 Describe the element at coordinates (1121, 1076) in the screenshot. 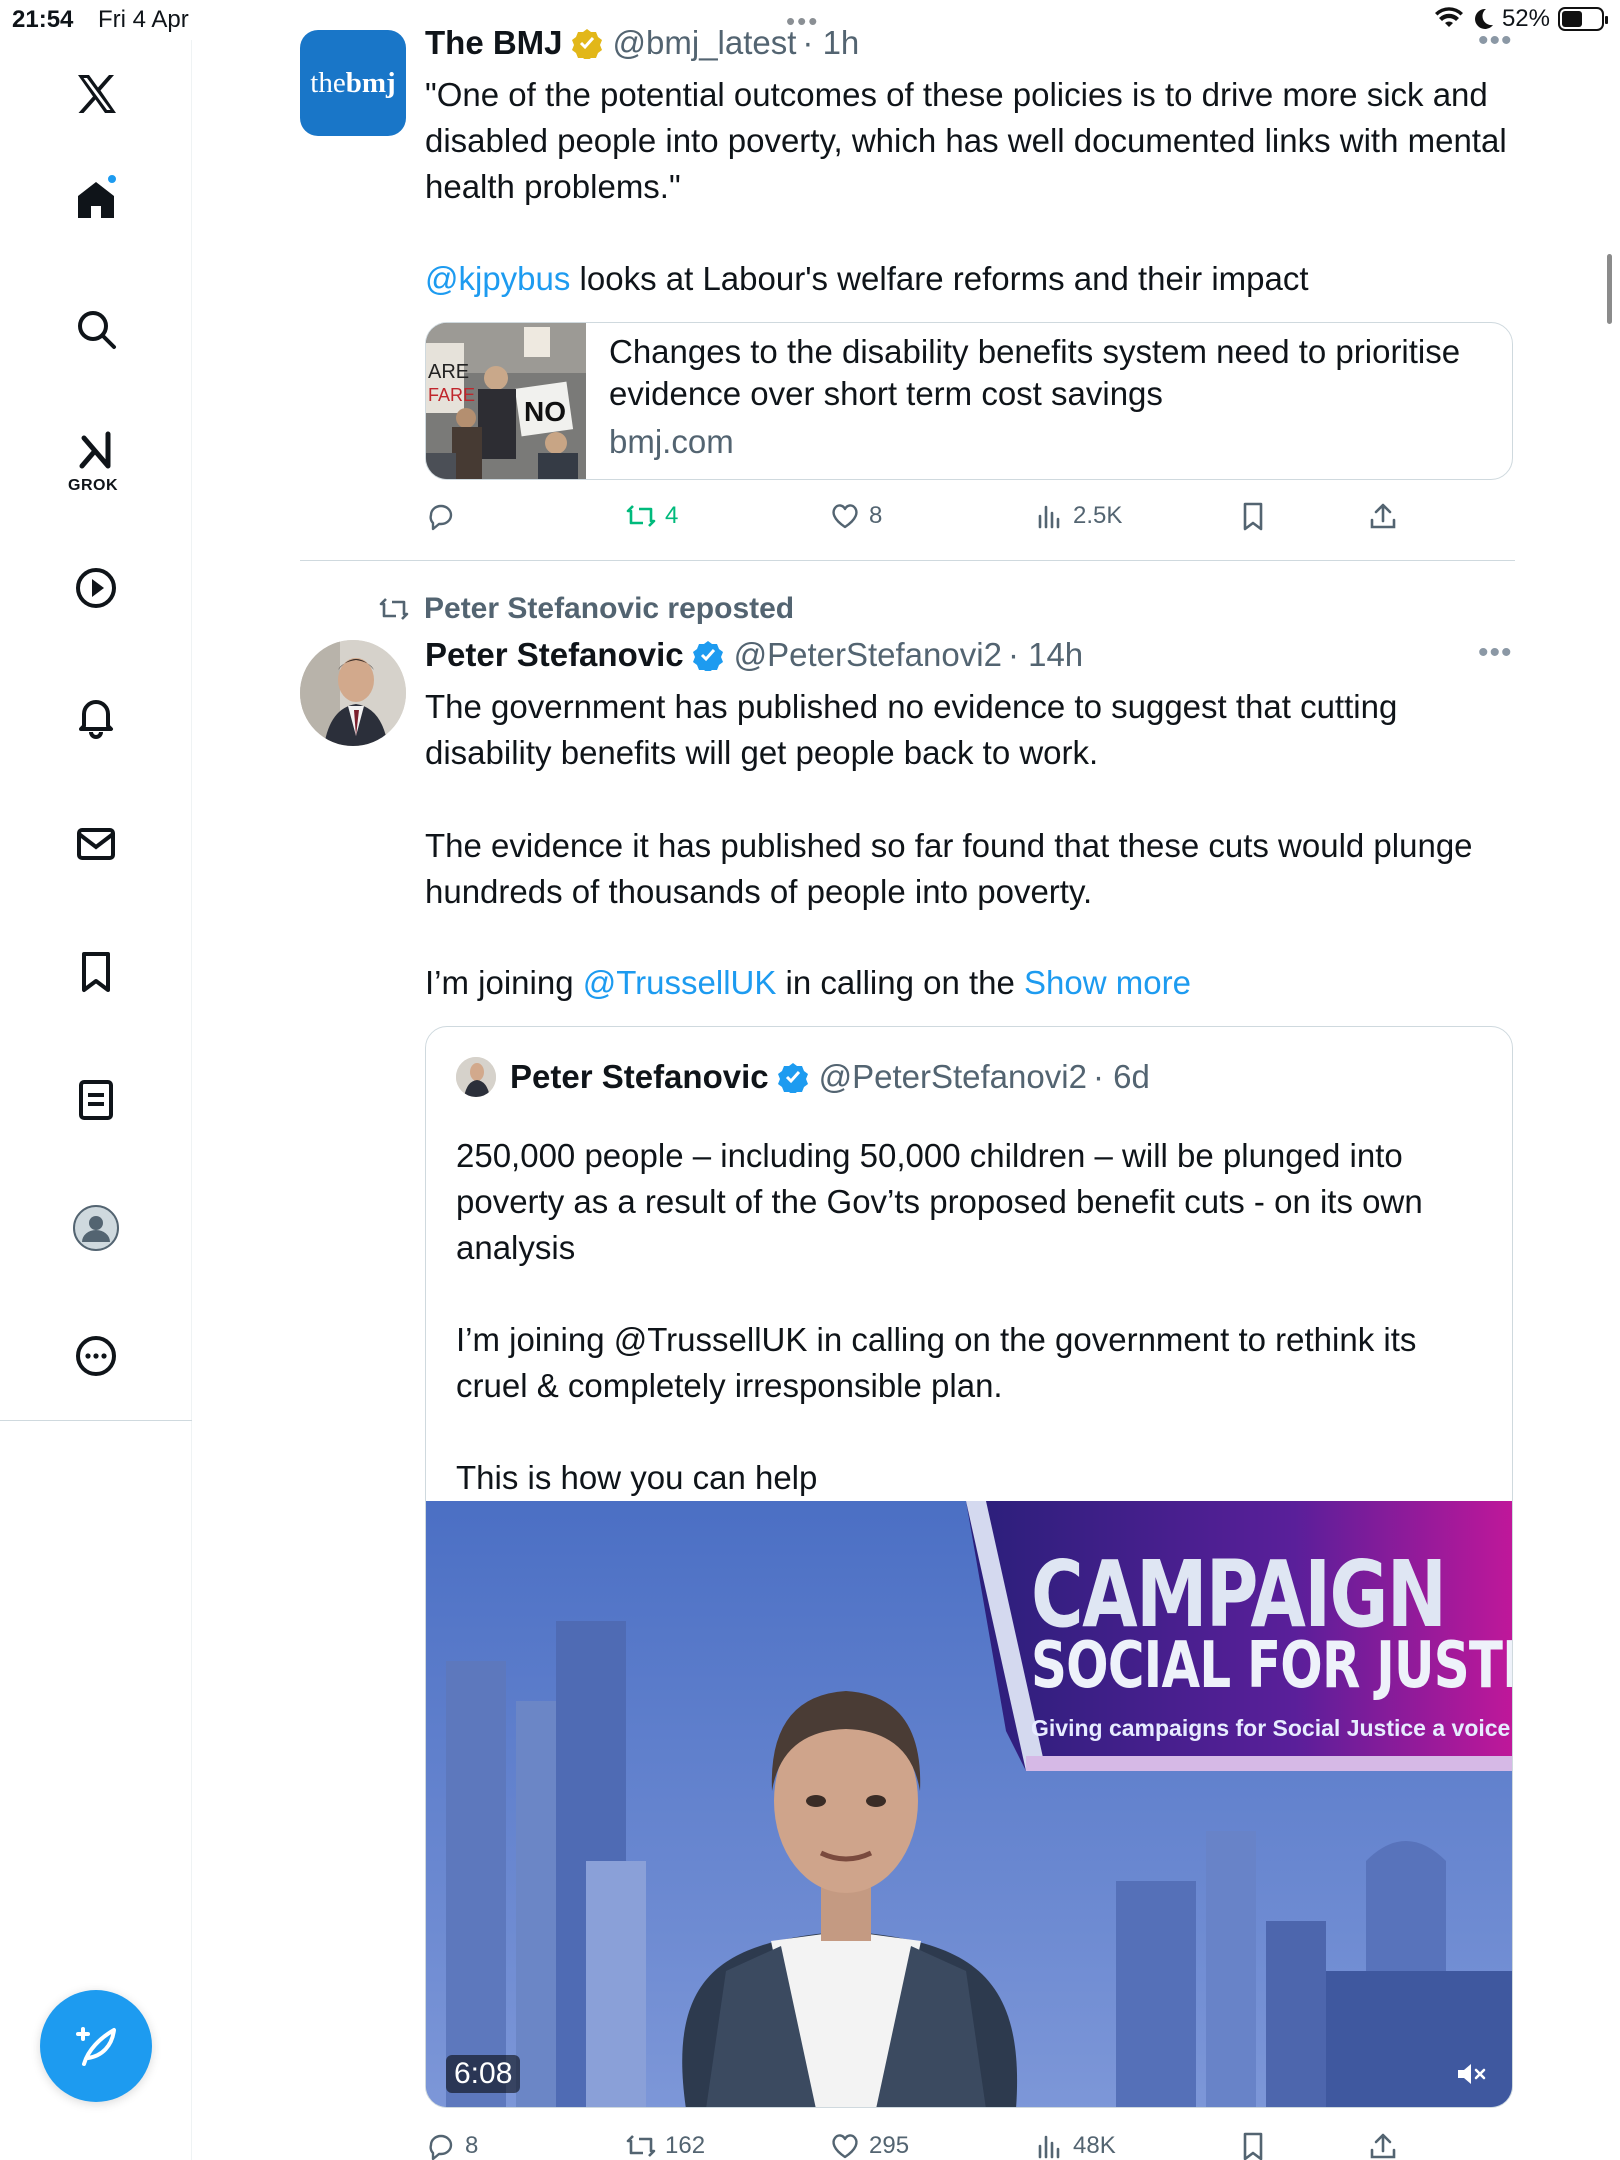

I see `quoted-tweet-time: · 6d` at that location.